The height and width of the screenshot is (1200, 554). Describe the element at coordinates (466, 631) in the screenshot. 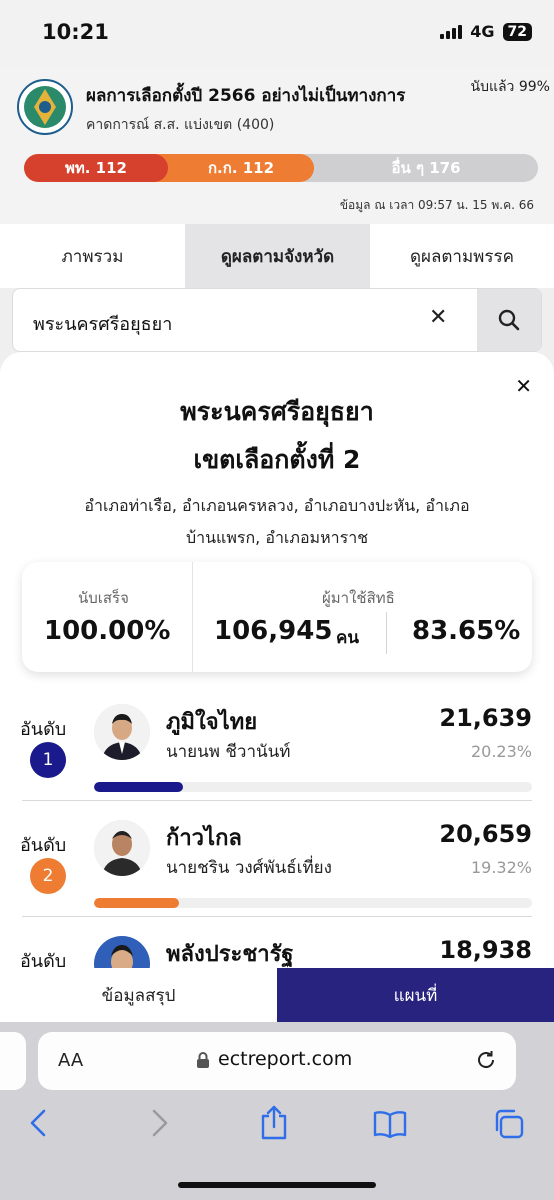

I see `turnout-percent: 83.65%` at that location.